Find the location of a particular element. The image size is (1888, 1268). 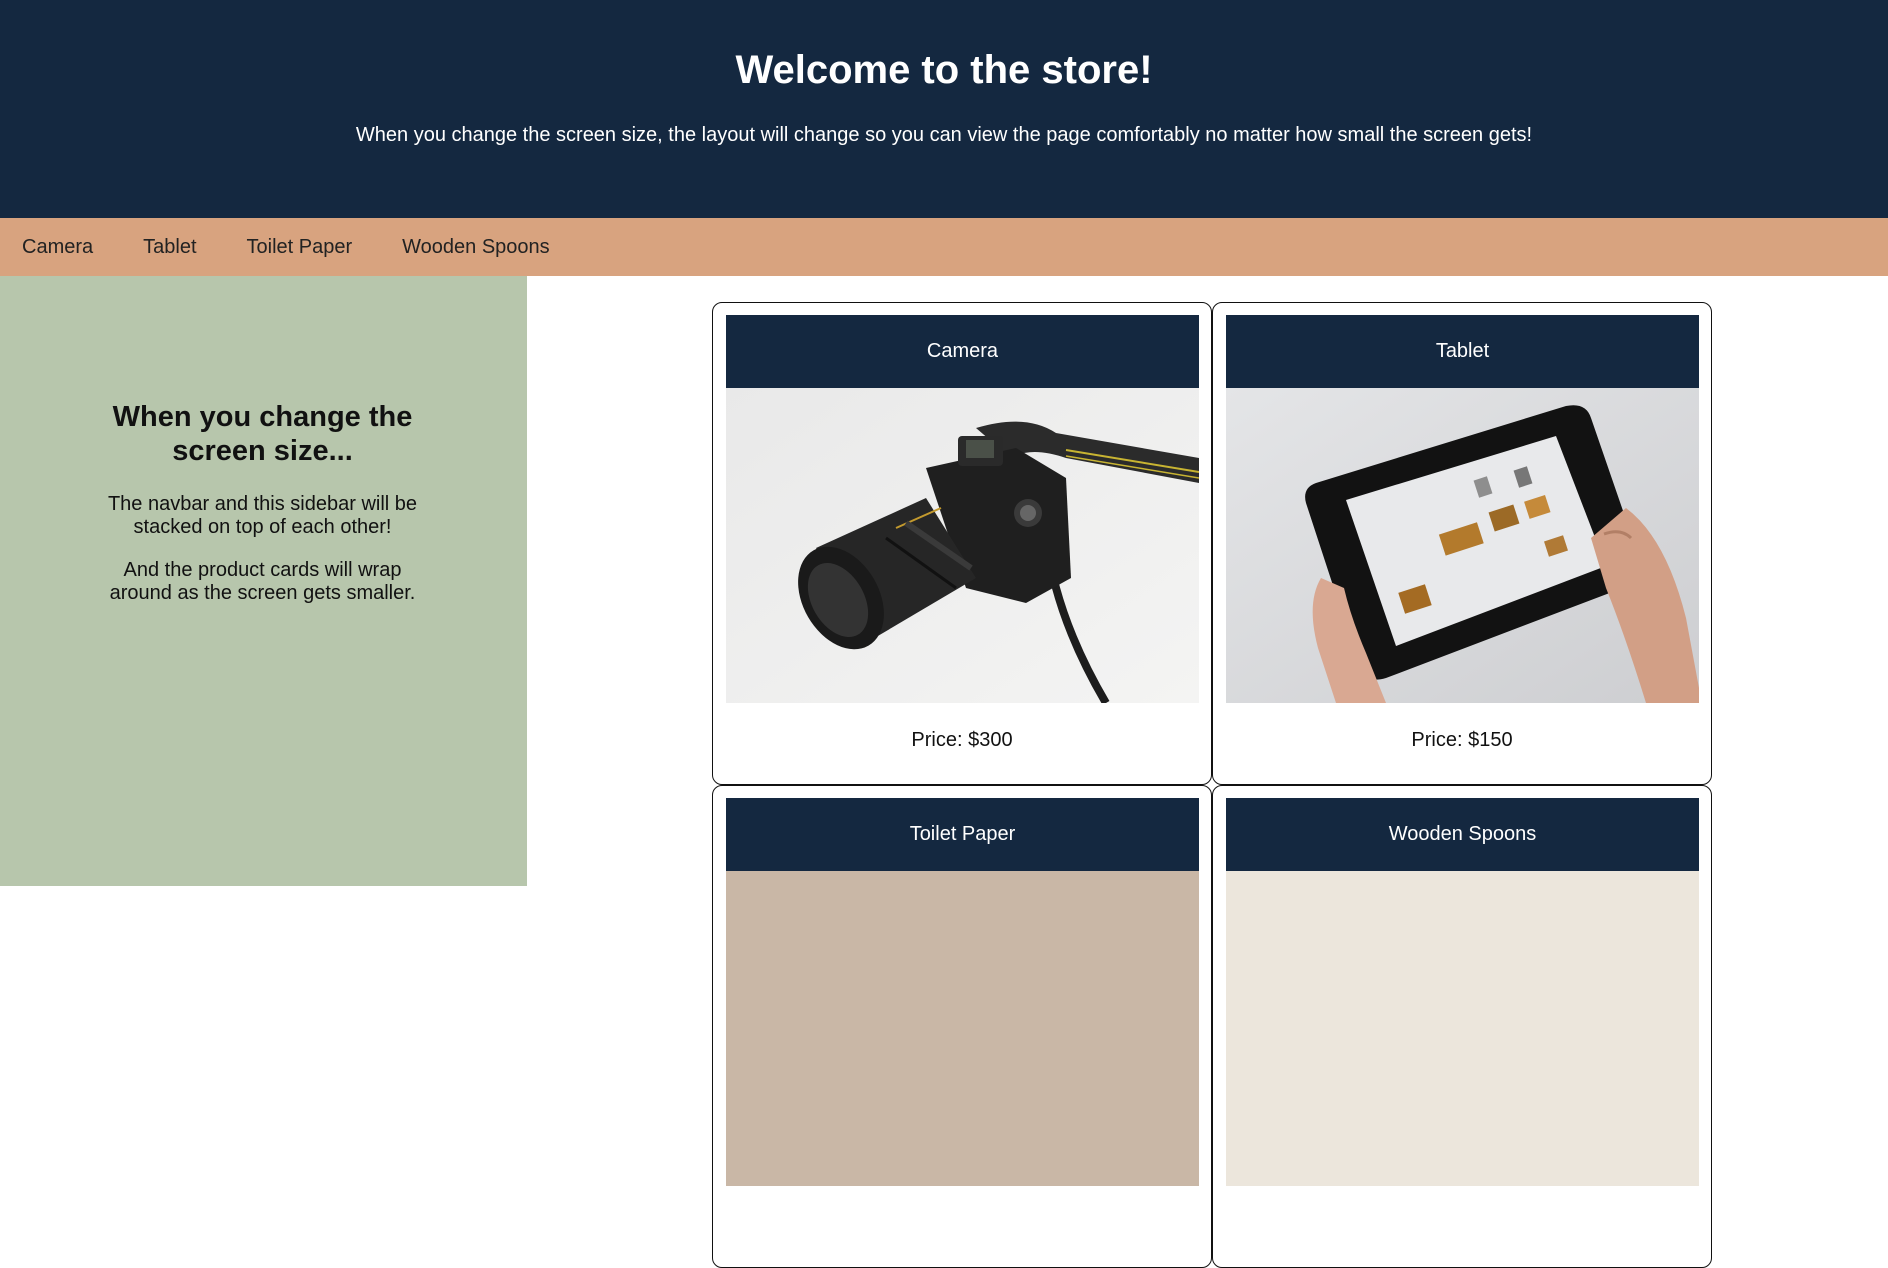

product-title: Tablet is located at coordinates (1462, 351).